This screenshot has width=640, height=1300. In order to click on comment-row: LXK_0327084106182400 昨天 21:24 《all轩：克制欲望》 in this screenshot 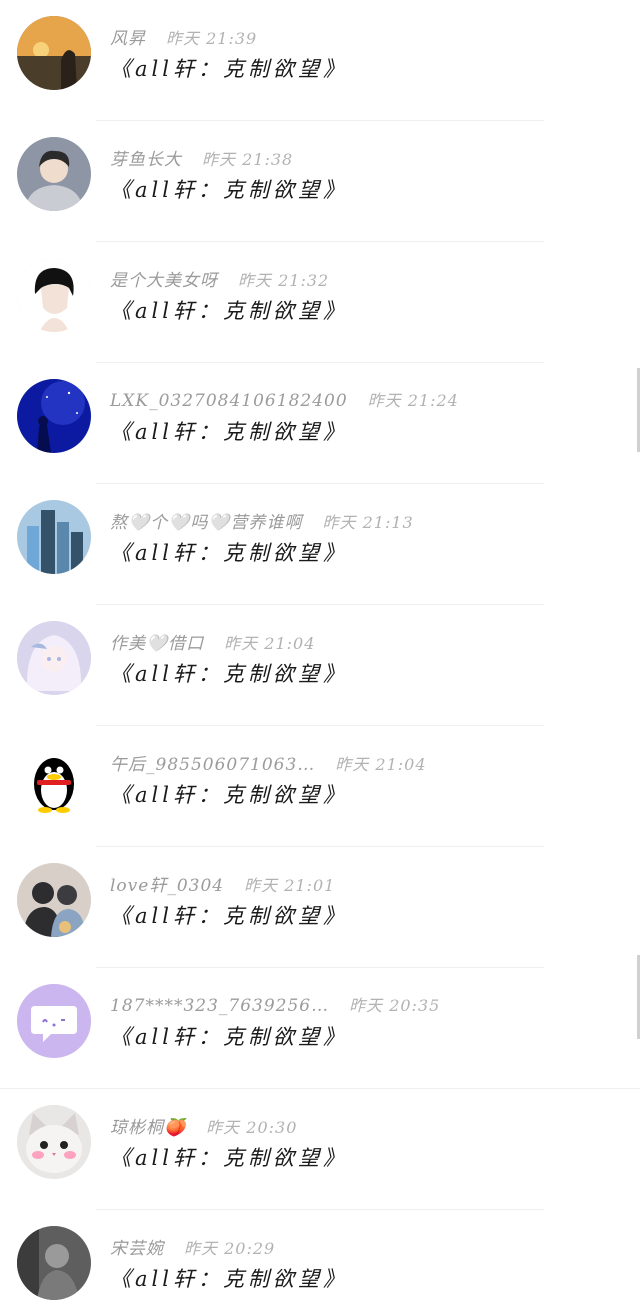, I will do `click(320, 423)`.